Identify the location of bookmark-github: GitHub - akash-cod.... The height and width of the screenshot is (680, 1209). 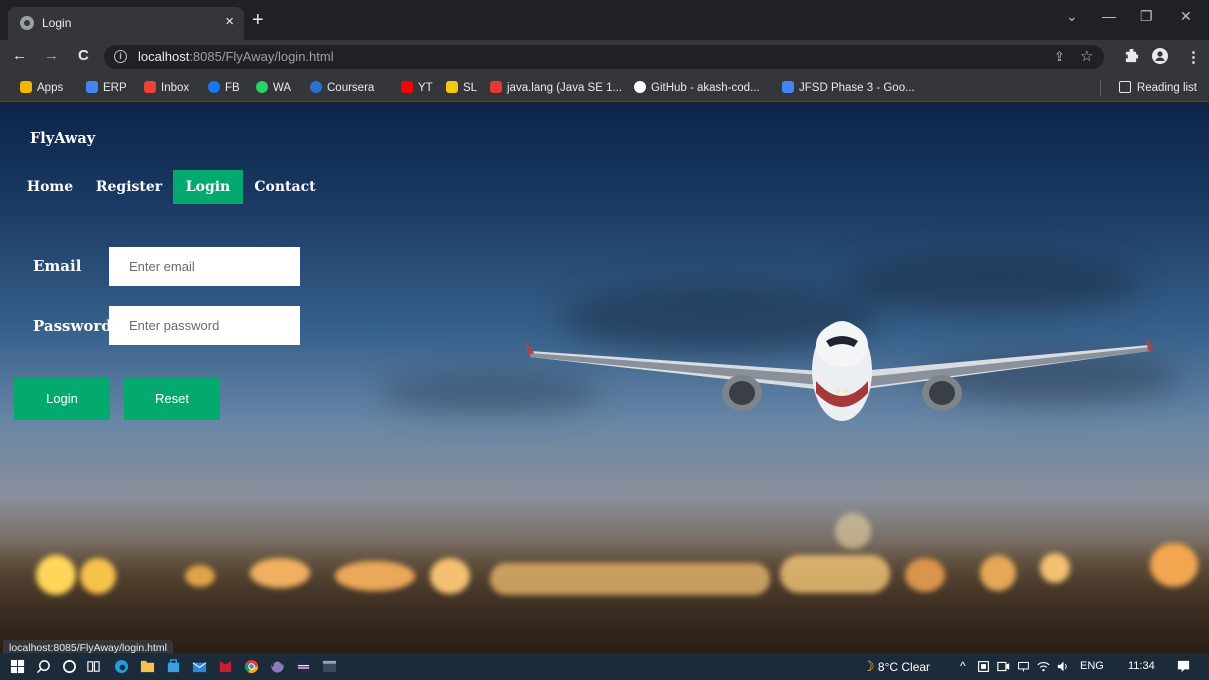
(697, 88).